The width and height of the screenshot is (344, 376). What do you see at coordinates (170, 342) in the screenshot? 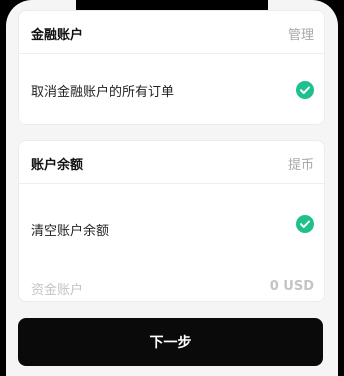
I see `next-step-button: 下一步` at bounding box center [170, 342].